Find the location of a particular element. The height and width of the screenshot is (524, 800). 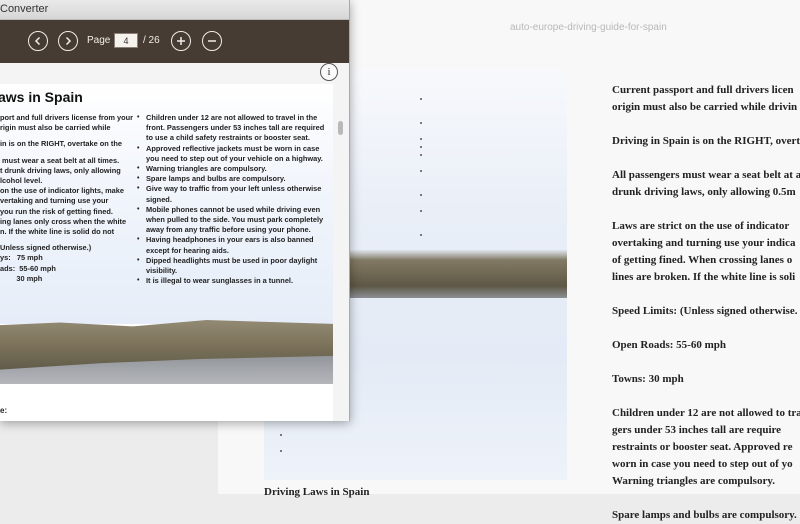

document-text-line: Warning triangles are compulsory. is located at coordinates (693, 481).